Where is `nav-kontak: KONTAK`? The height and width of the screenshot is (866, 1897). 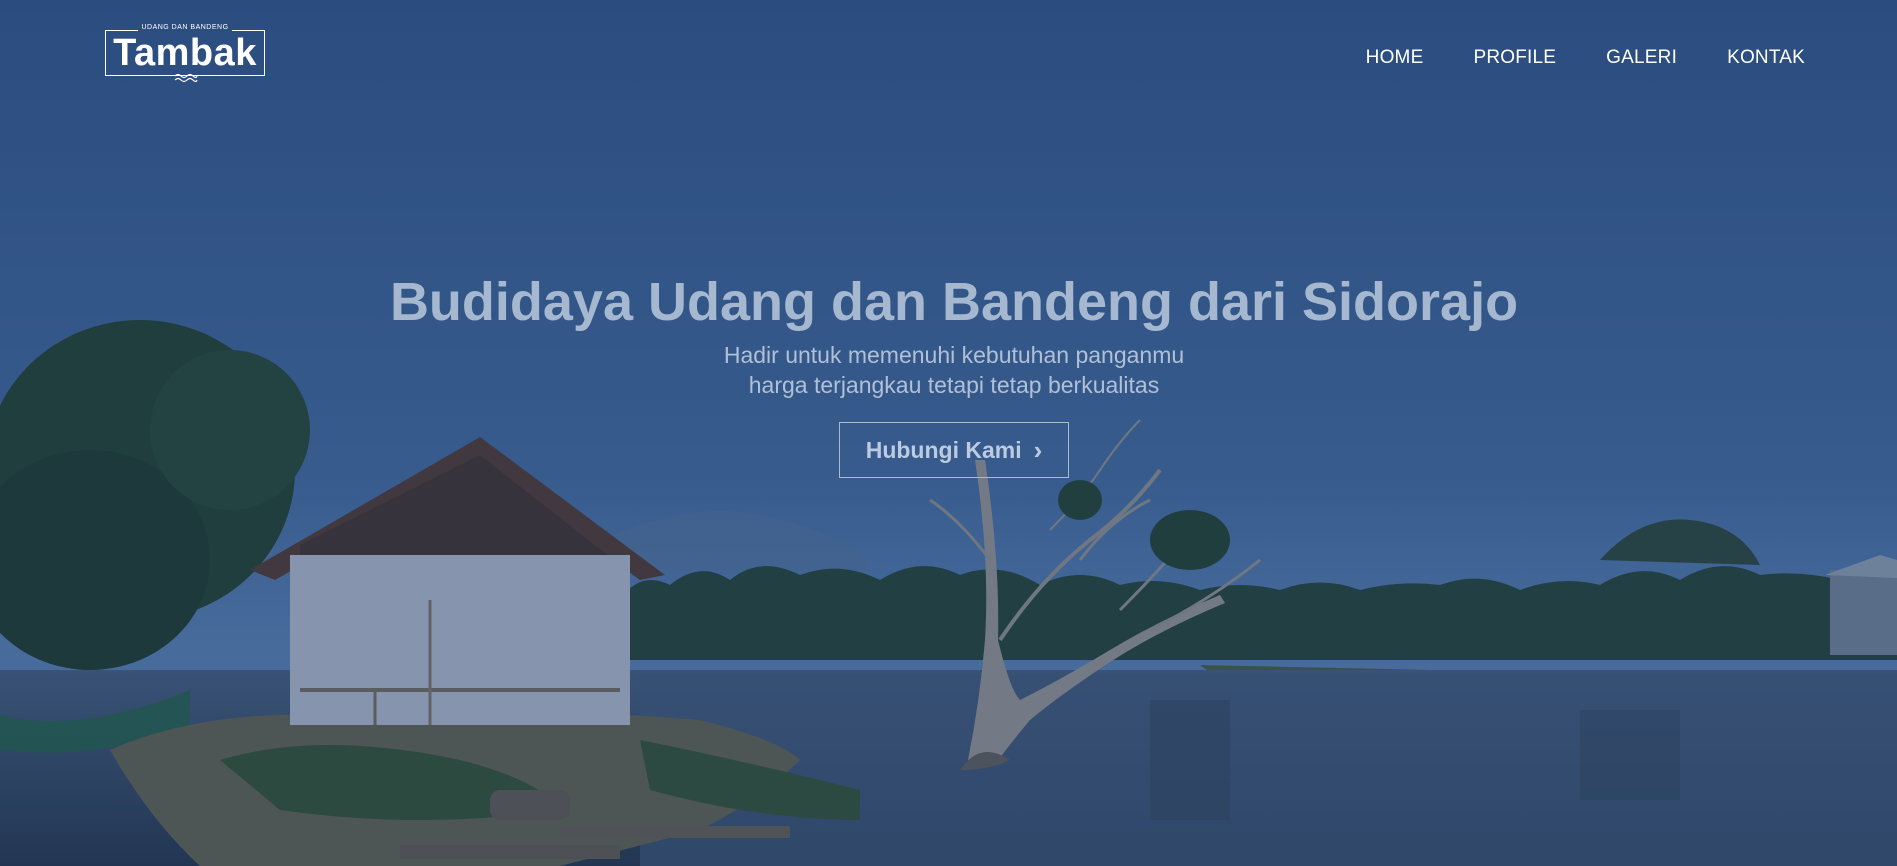
nav-kontak: KONTAK is located at coordinates (1766, 58).